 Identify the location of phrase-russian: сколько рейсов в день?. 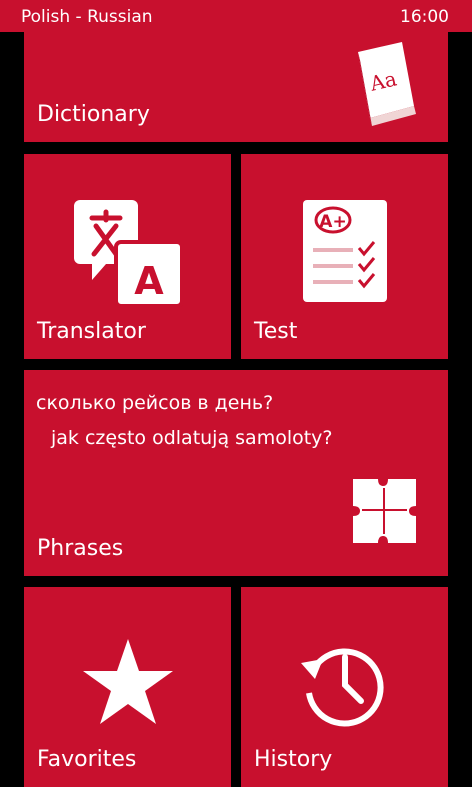
(155, 403).